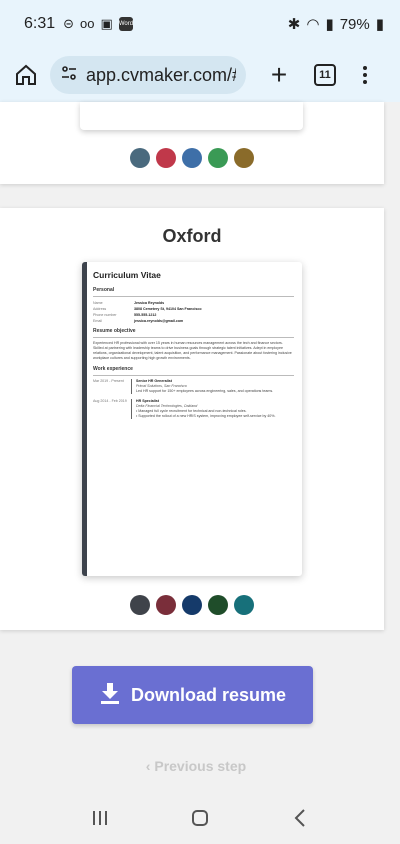 The image size is (400, 844). I want to click on browser-toolbar: app.cvmaker.com/# + 11, so click(200, 75).